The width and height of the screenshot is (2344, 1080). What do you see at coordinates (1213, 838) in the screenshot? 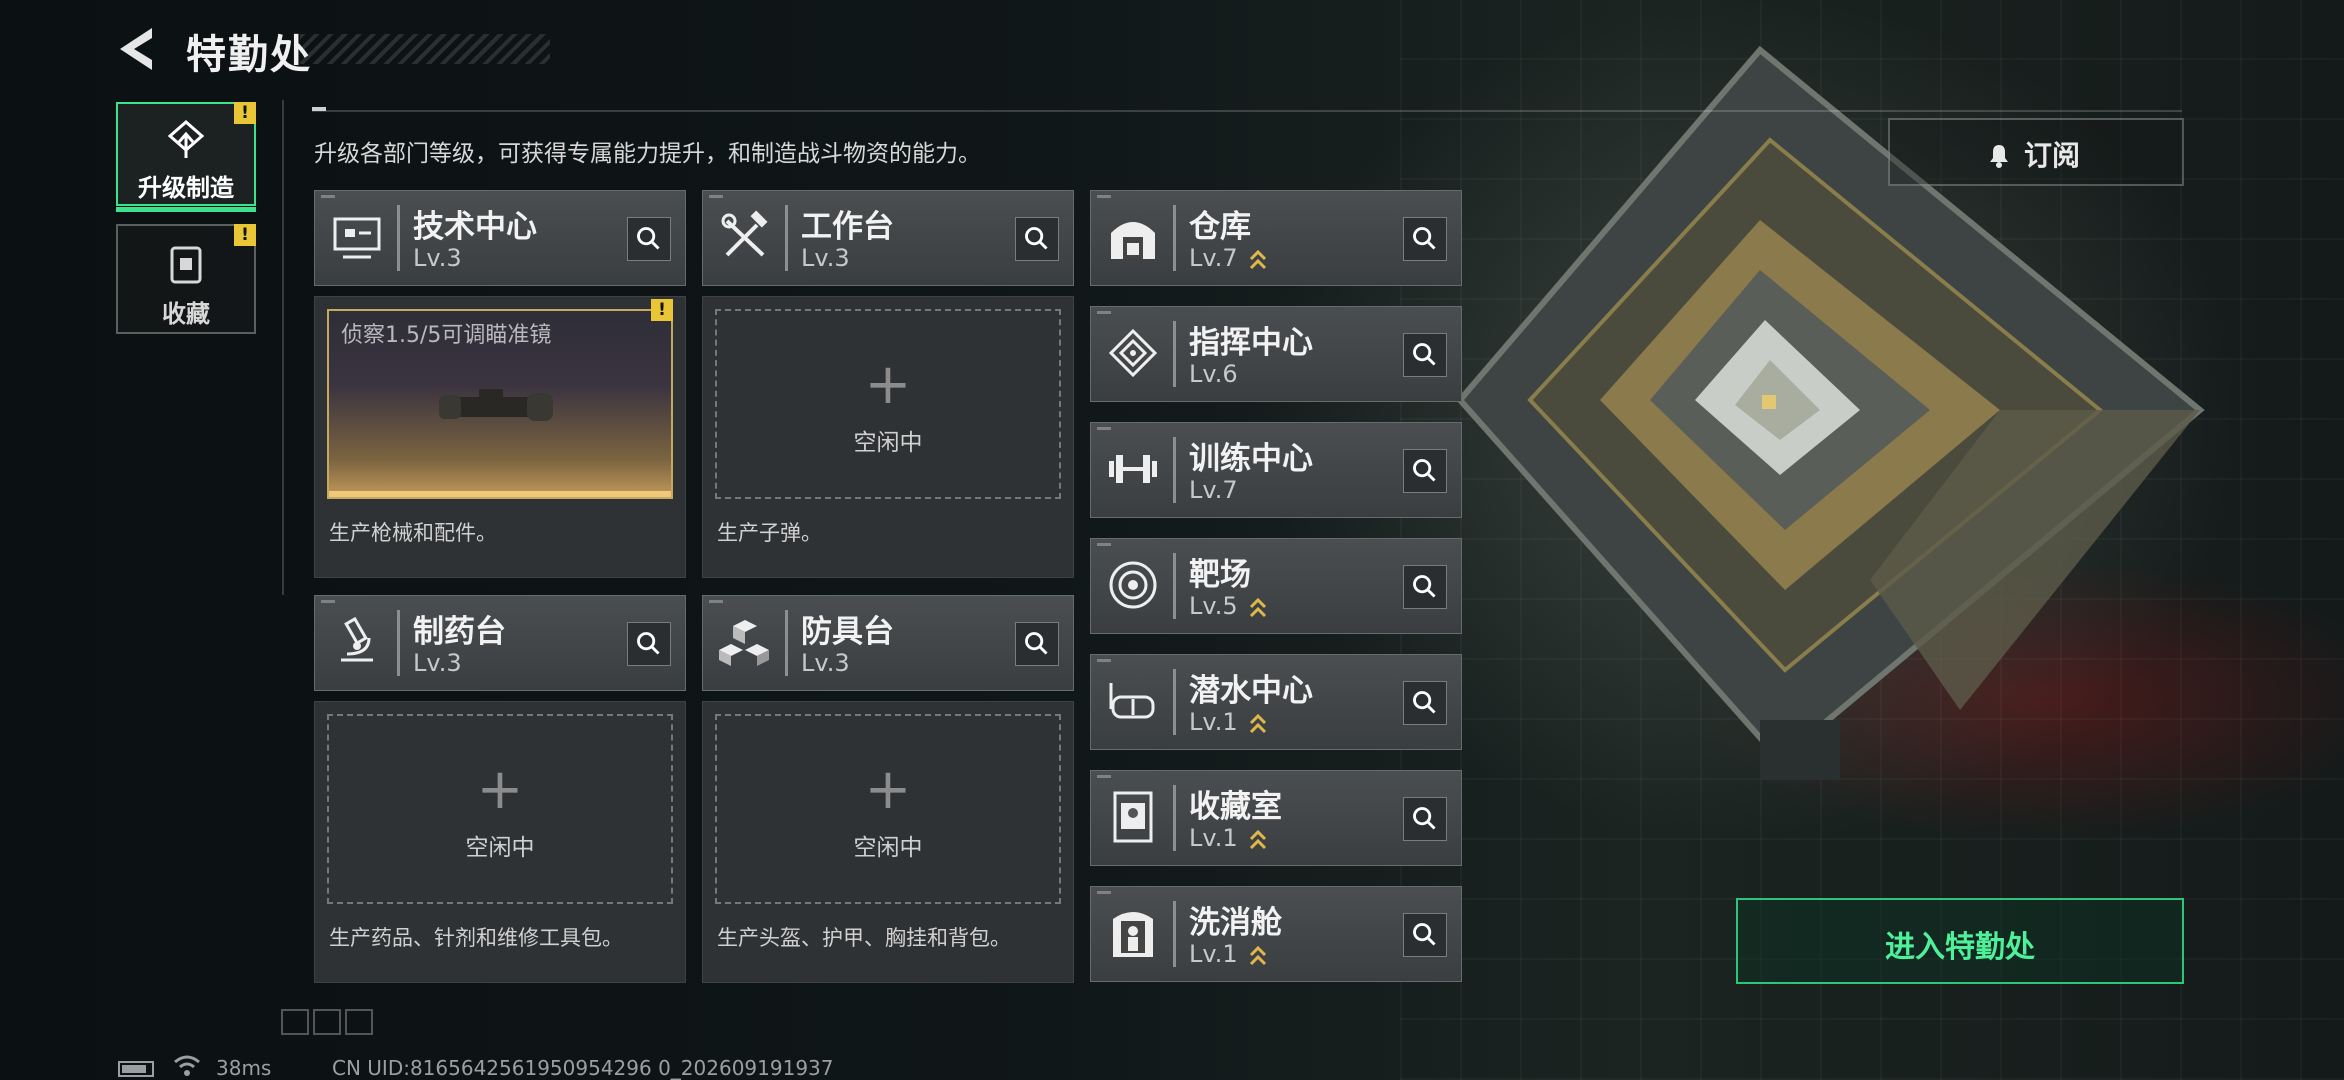
I see `dept-level: Lv.1` at bounding box center [1213, 838].